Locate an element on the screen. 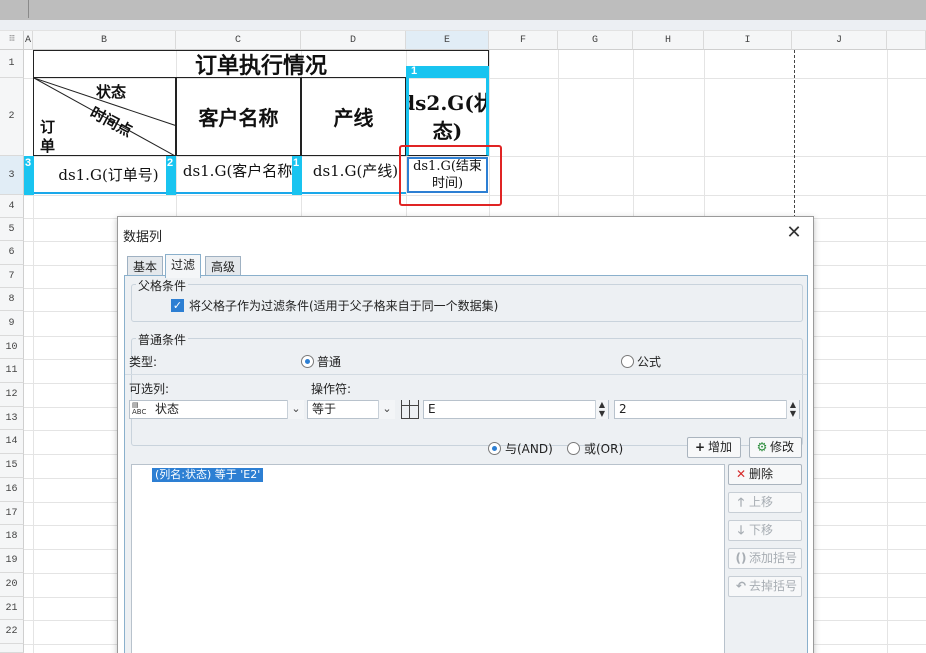 This screenshot has height=653, width=926. diagonal-label-top: 状态 is located at coordinates (111, 92).